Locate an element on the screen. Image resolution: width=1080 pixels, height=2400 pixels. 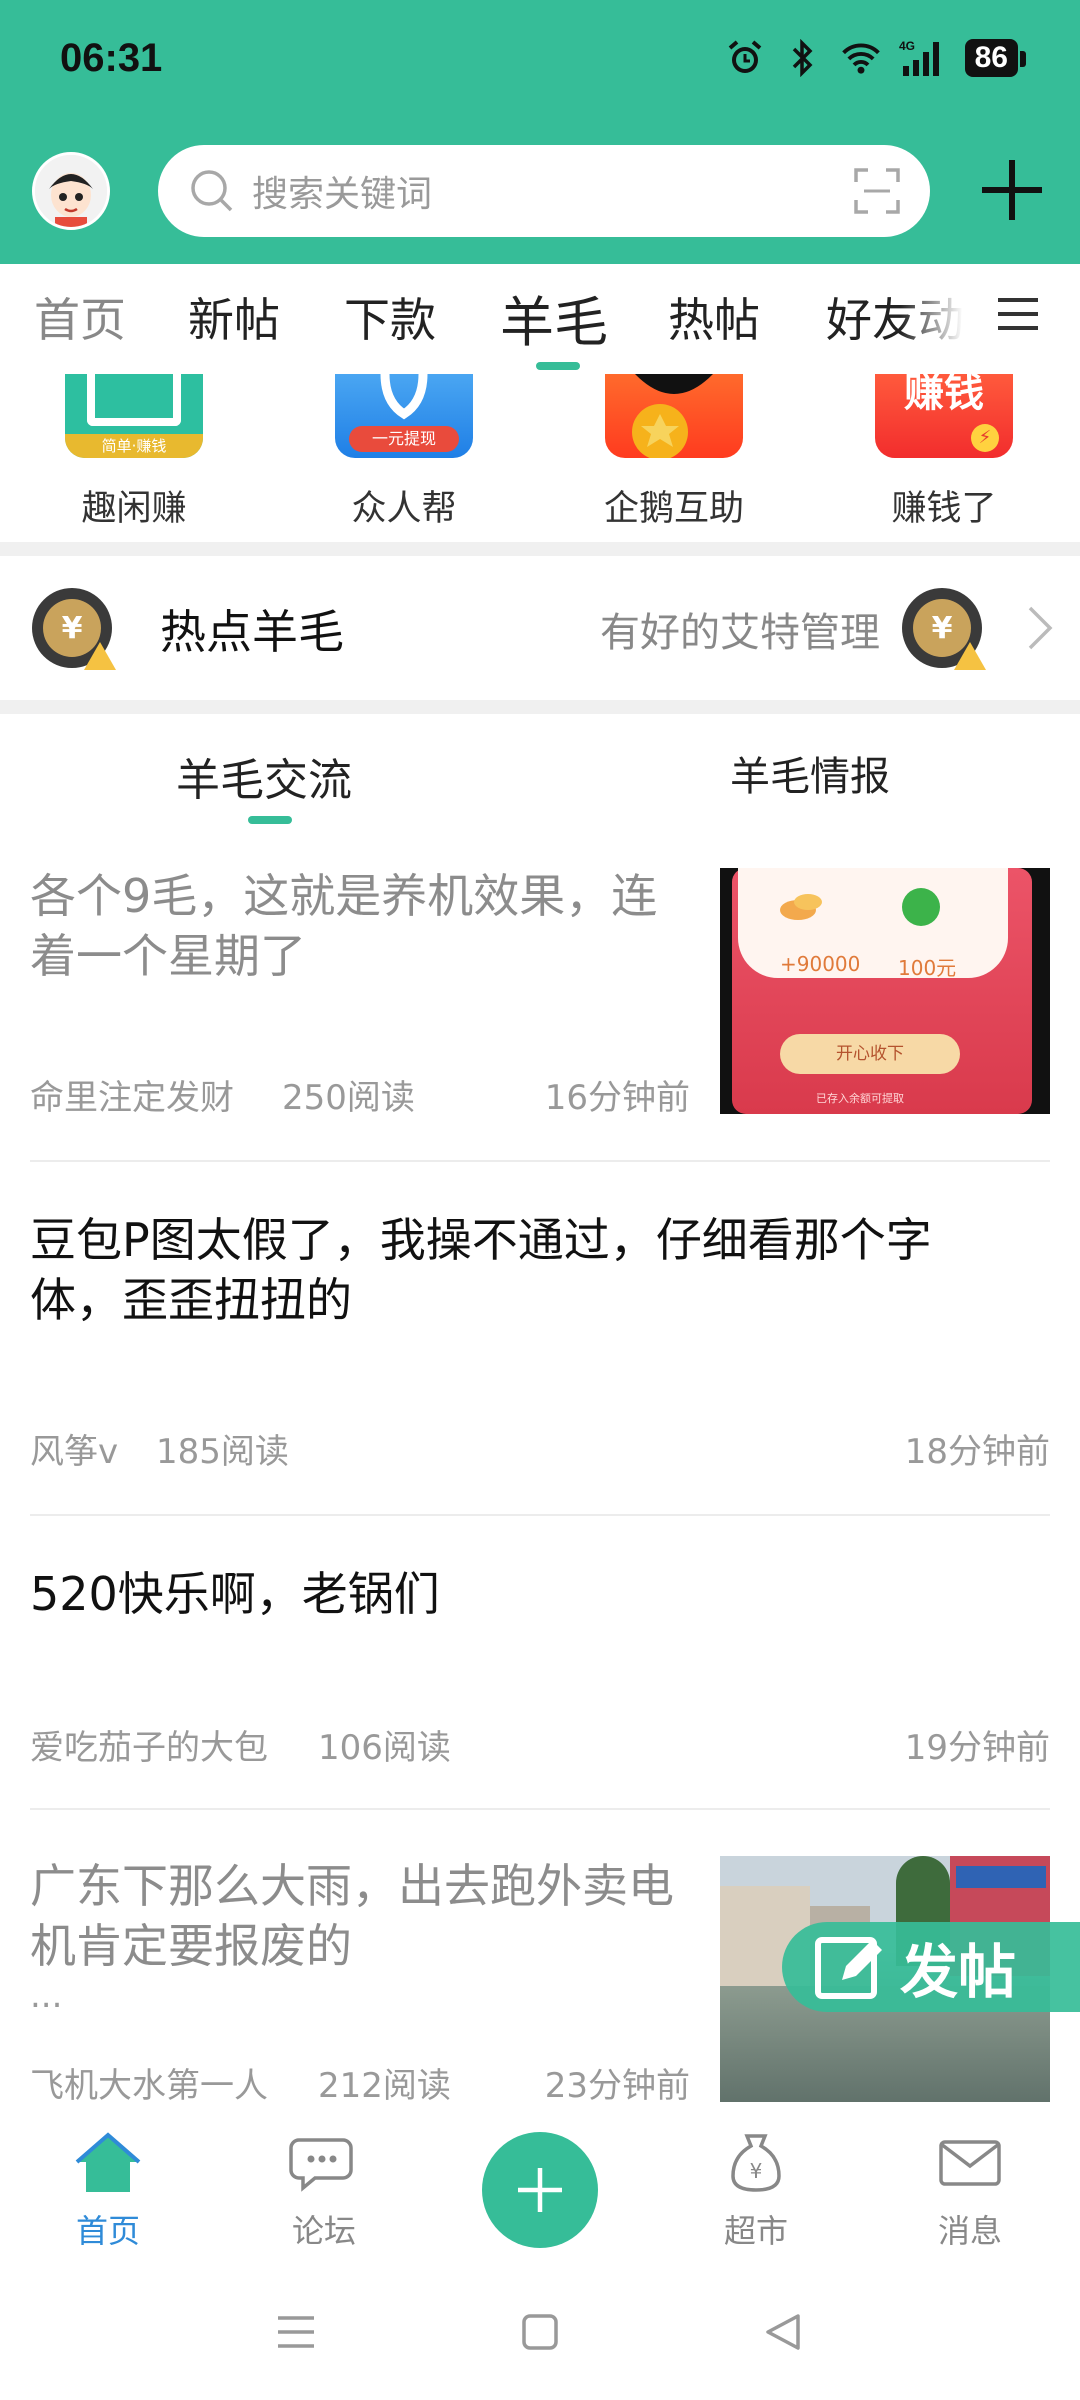
post-item: 520快乐啊，老锅们 爱吃茄子的大包 106阅读 19分钟前 is located at coordinates (540, 1666).